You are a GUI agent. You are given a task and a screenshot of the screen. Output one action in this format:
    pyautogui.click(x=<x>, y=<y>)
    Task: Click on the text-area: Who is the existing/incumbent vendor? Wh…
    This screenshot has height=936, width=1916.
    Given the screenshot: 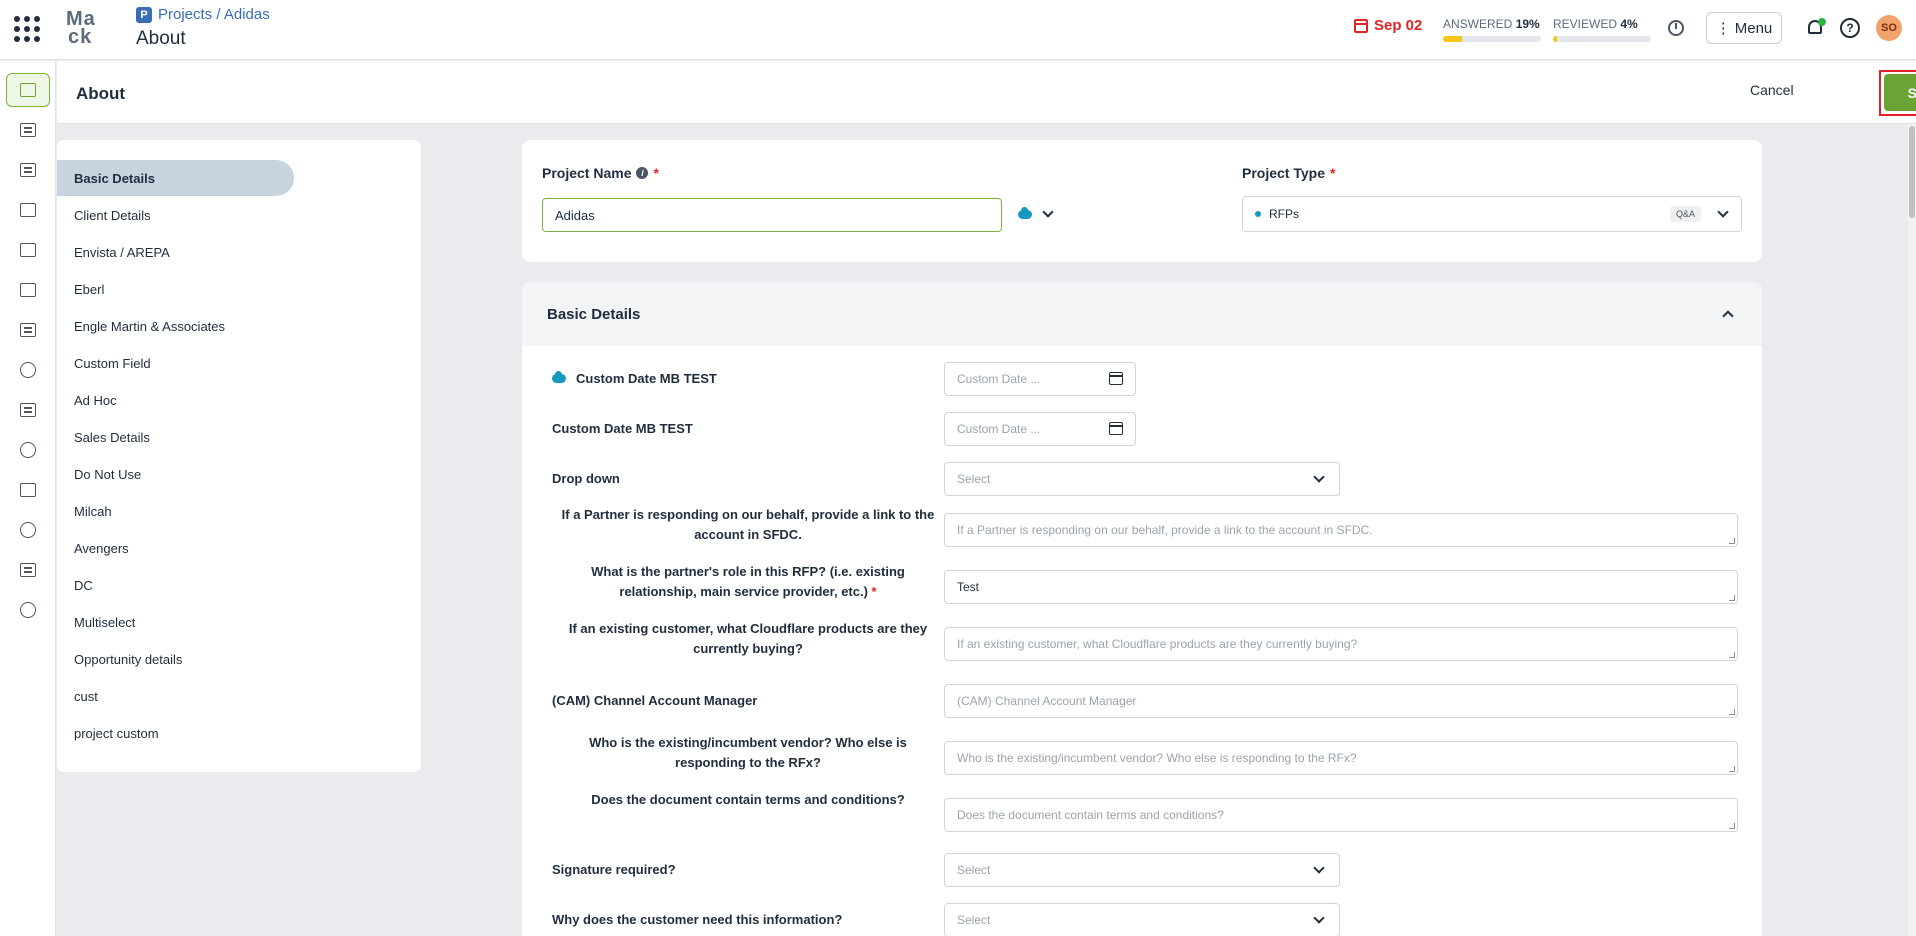 What is the action you would take?
    pyautogui.click(x=1341, y=758)
    